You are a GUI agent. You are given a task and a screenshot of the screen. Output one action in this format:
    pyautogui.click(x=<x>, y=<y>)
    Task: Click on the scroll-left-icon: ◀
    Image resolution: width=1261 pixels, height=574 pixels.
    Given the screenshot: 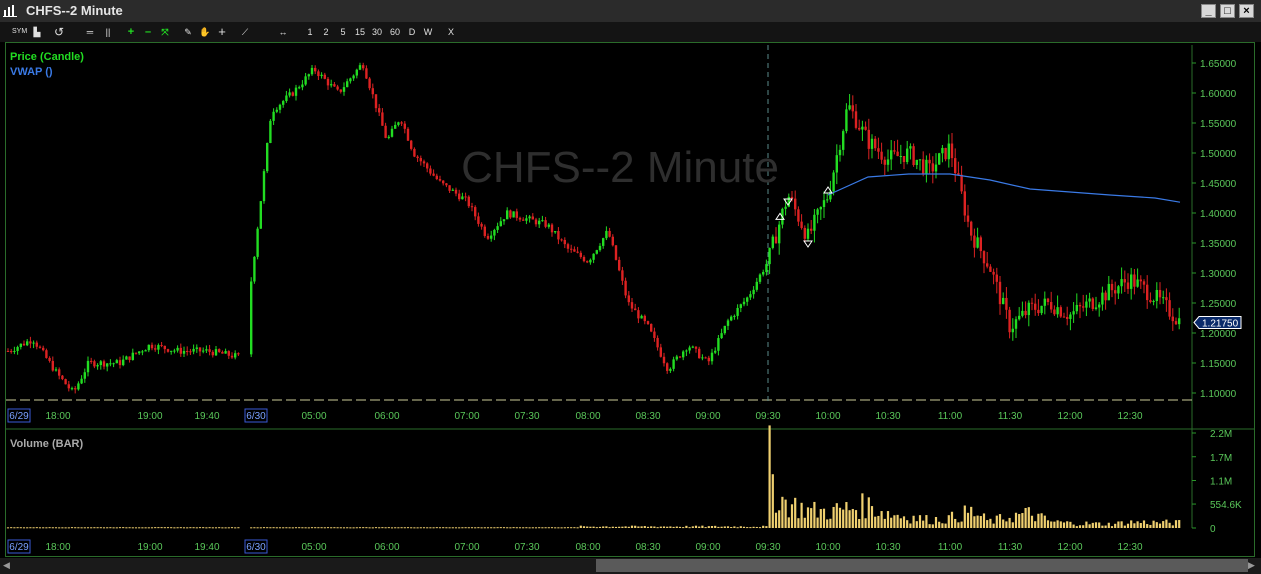 What is the action you would take?
    pyautogui.click(x=6, y=565)
    